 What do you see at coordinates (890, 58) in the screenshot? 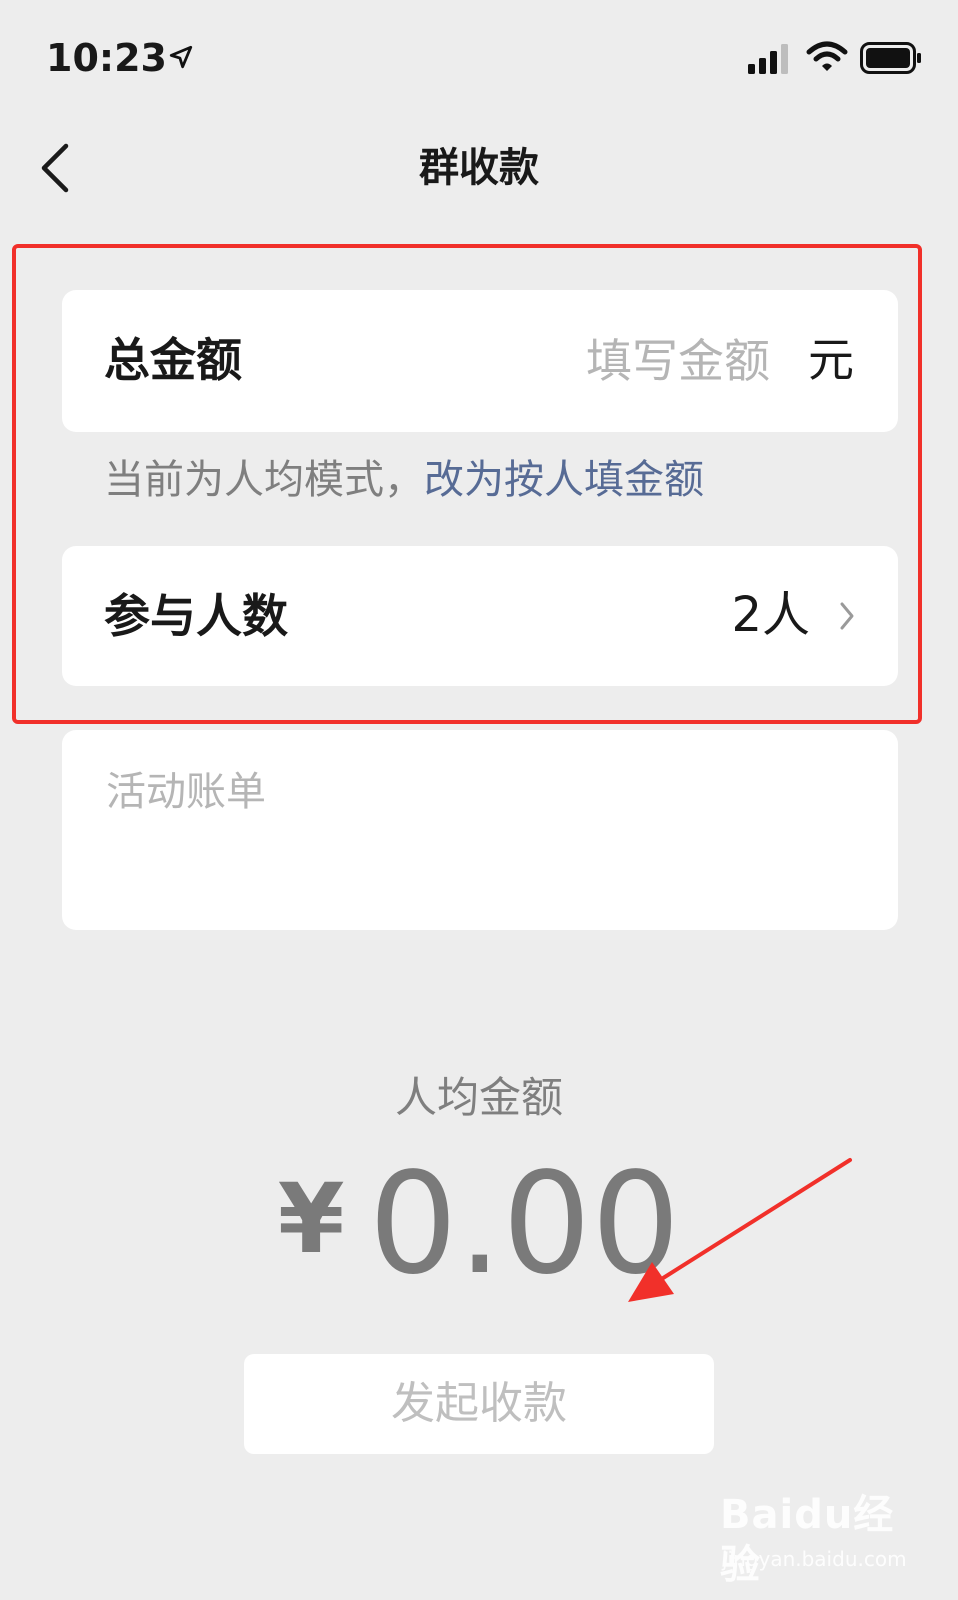
I see `battery-icon` at bounding box center [890, 58].